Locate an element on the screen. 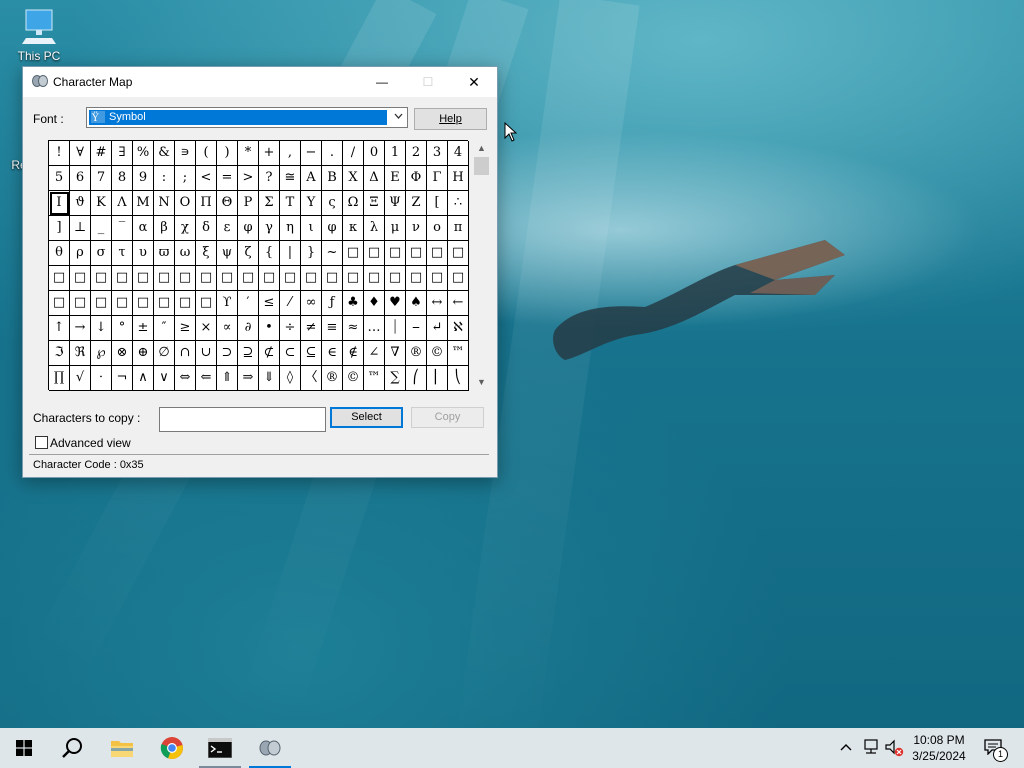  character-cell: Ζ is located at coordinates (416, 203).